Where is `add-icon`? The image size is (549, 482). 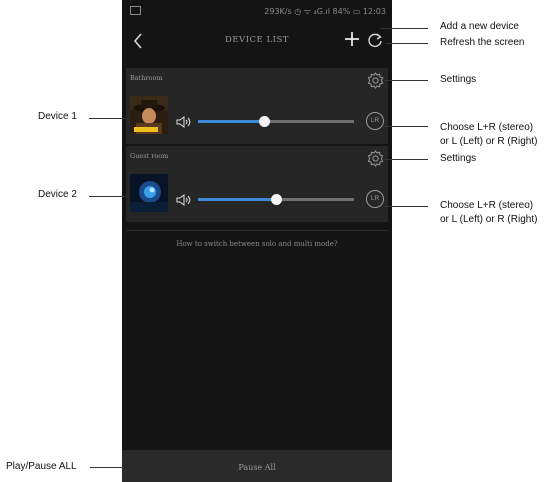 add-icon is located at coordinates (352, 39).